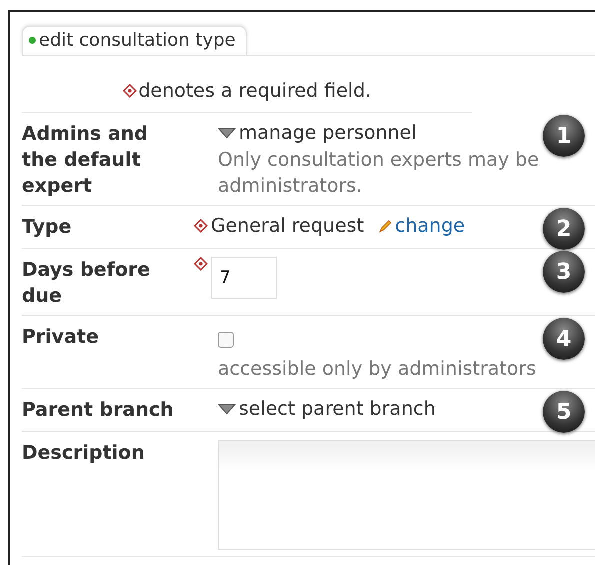 The width and height of the screenshot is (595, 565). What do you see at coordinates (564, 136) in the screenshot?
I see `callout-badge: 1` at bounding box center [564, 136].